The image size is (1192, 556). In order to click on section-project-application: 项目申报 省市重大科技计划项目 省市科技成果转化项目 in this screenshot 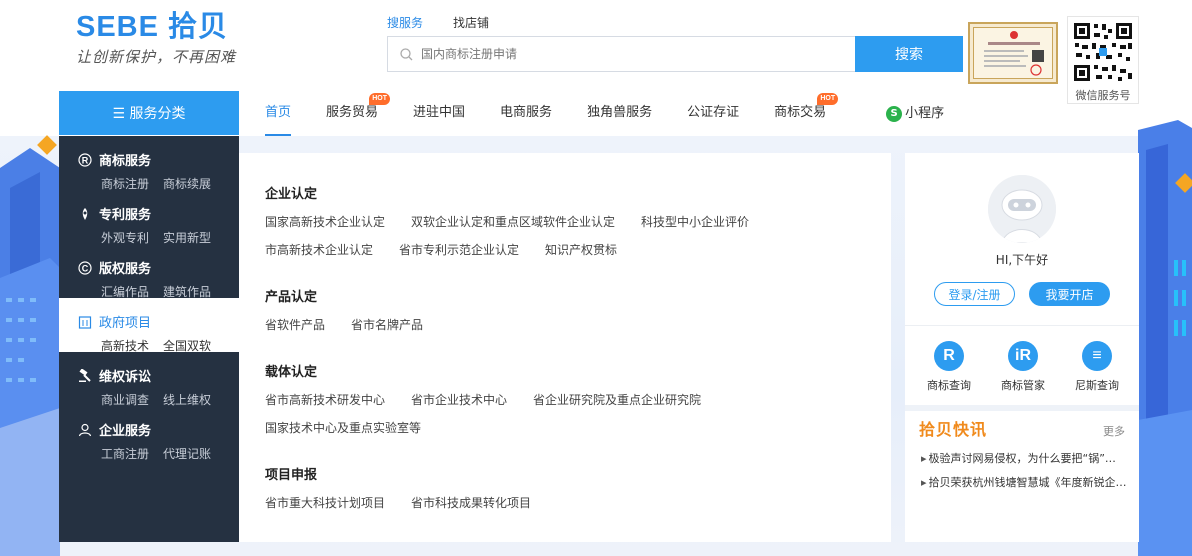, I will do `click(578, 490)`.